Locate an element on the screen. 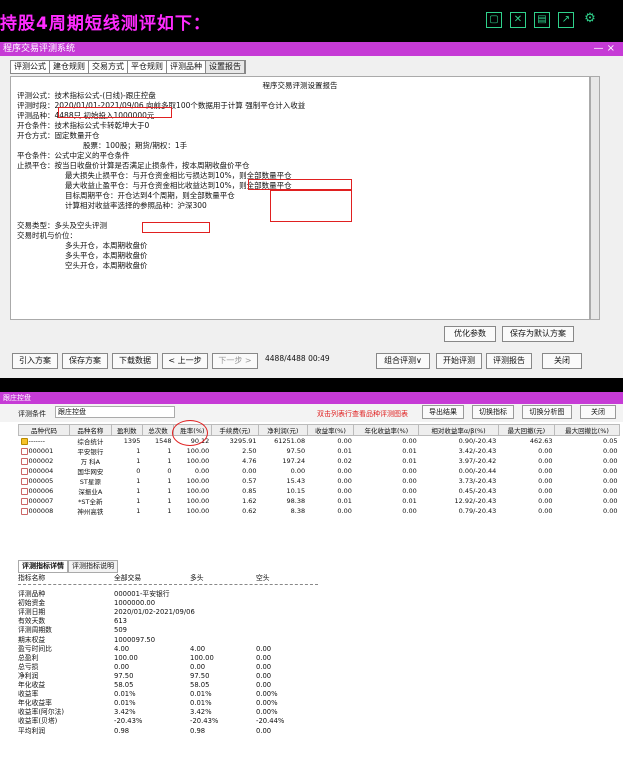 This screenshot has width=623, height=768. start-eval-button: 开始评测 is located at coordinates (459, 361).